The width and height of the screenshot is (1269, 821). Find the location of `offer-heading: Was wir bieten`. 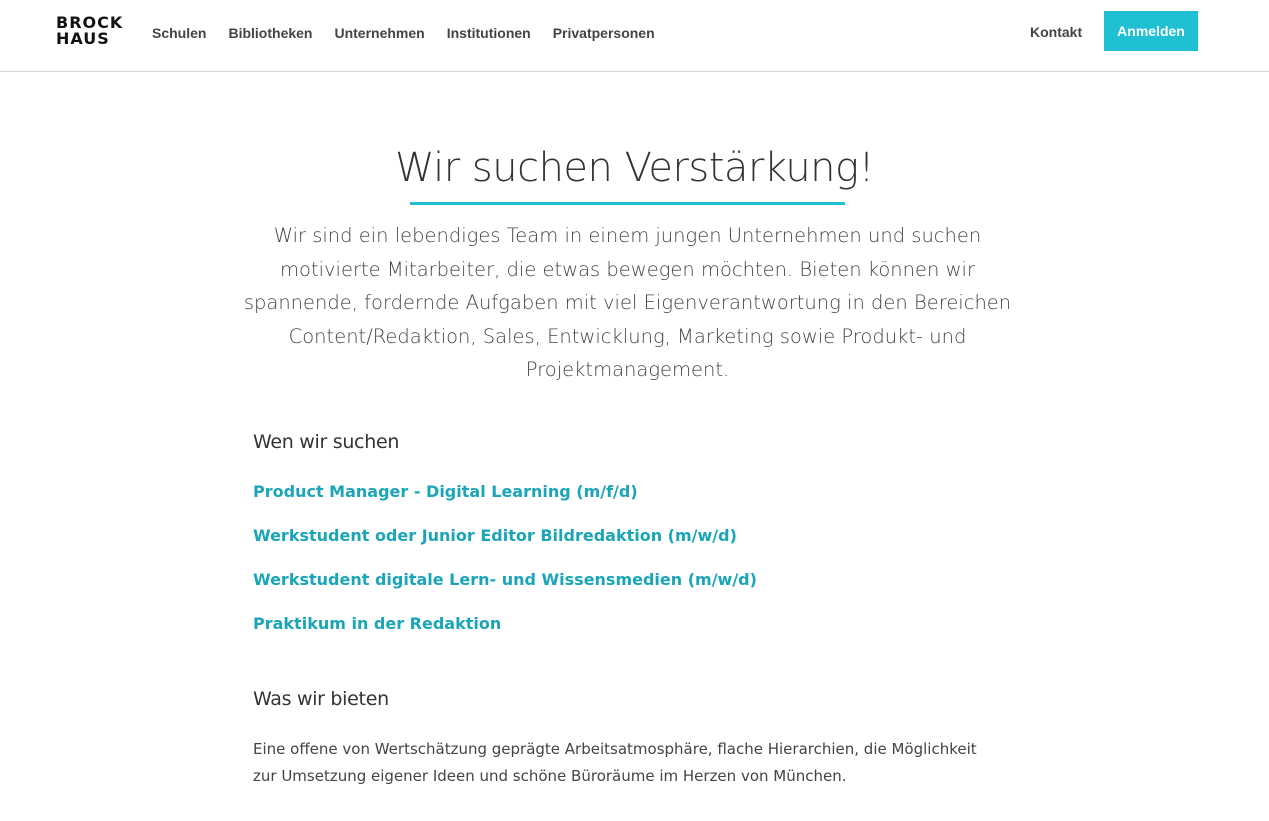

offer-heading: Was wir bieten is located at coordinates (321, 699).